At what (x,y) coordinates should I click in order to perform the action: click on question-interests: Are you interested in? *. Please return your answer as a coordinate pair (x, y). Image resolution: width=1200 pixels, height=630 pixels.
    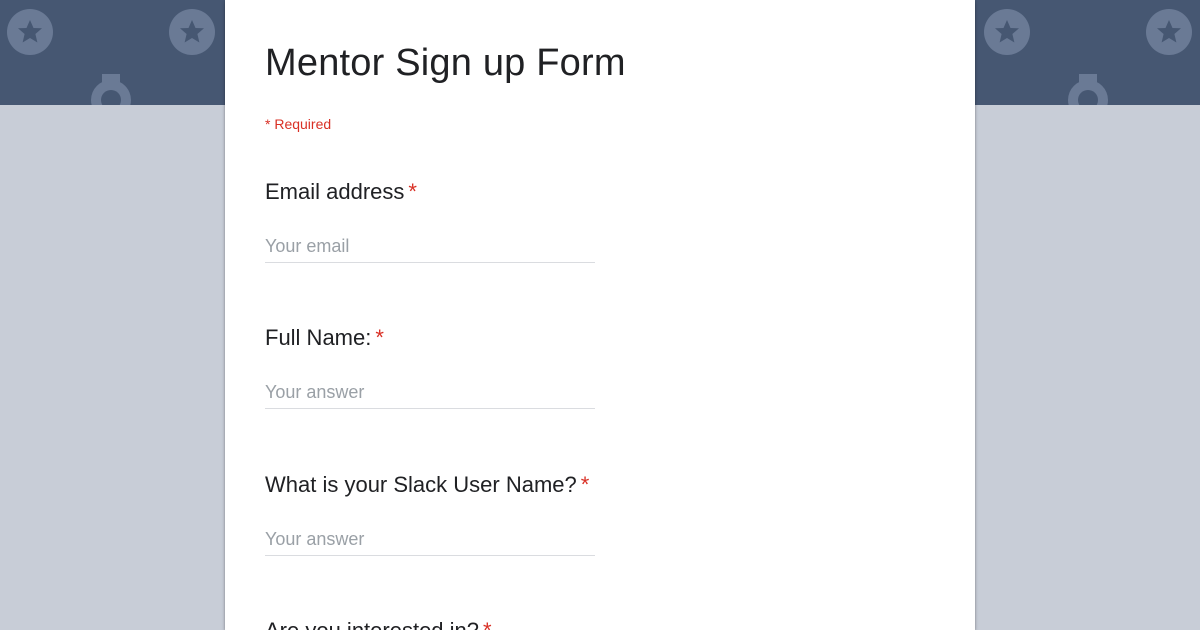
    Looking at the image, I should click on (605, 623).